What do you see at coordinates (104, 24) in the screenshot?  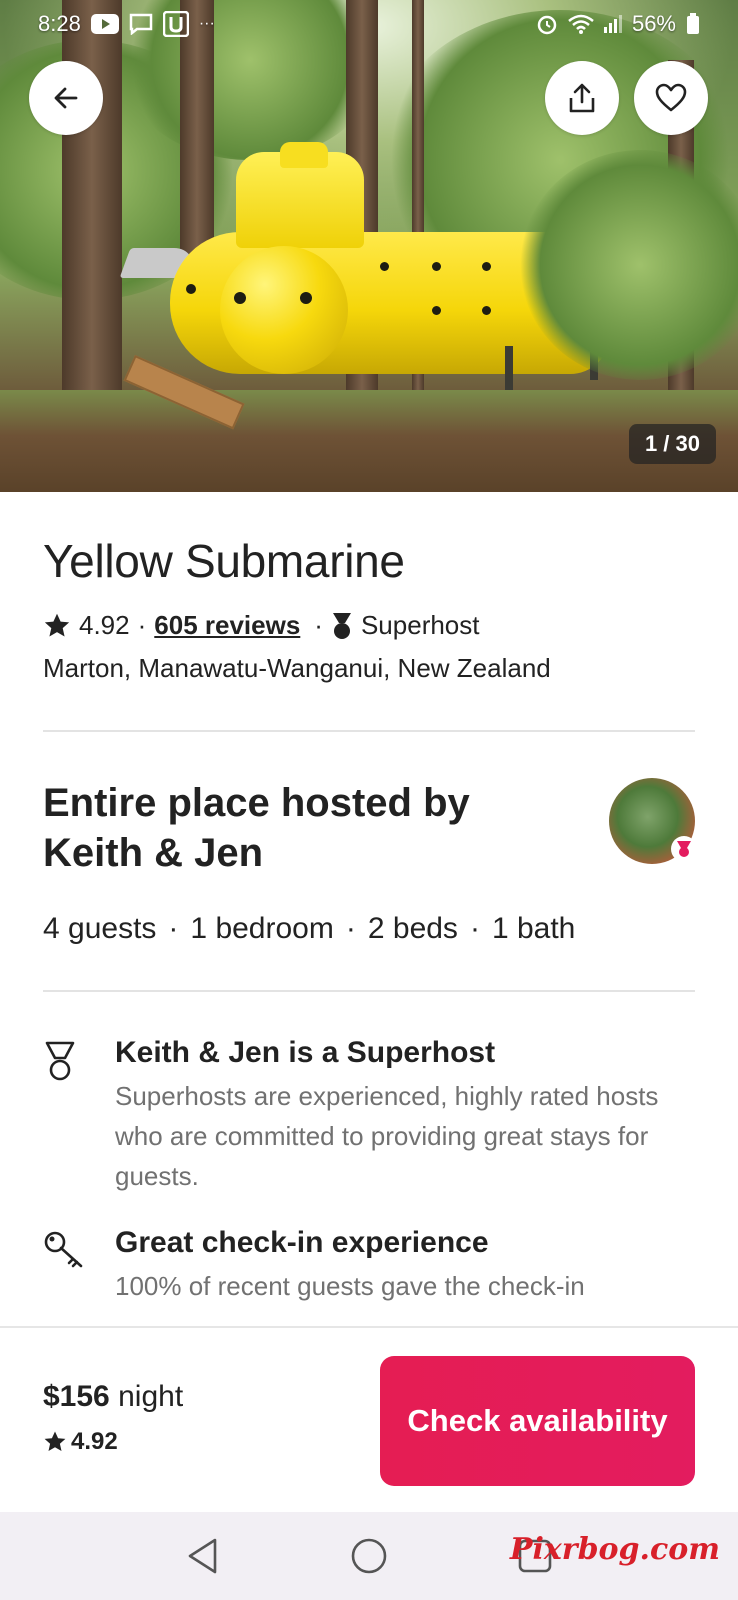 I see `youtube-icon` at bounding box center [104, 24].